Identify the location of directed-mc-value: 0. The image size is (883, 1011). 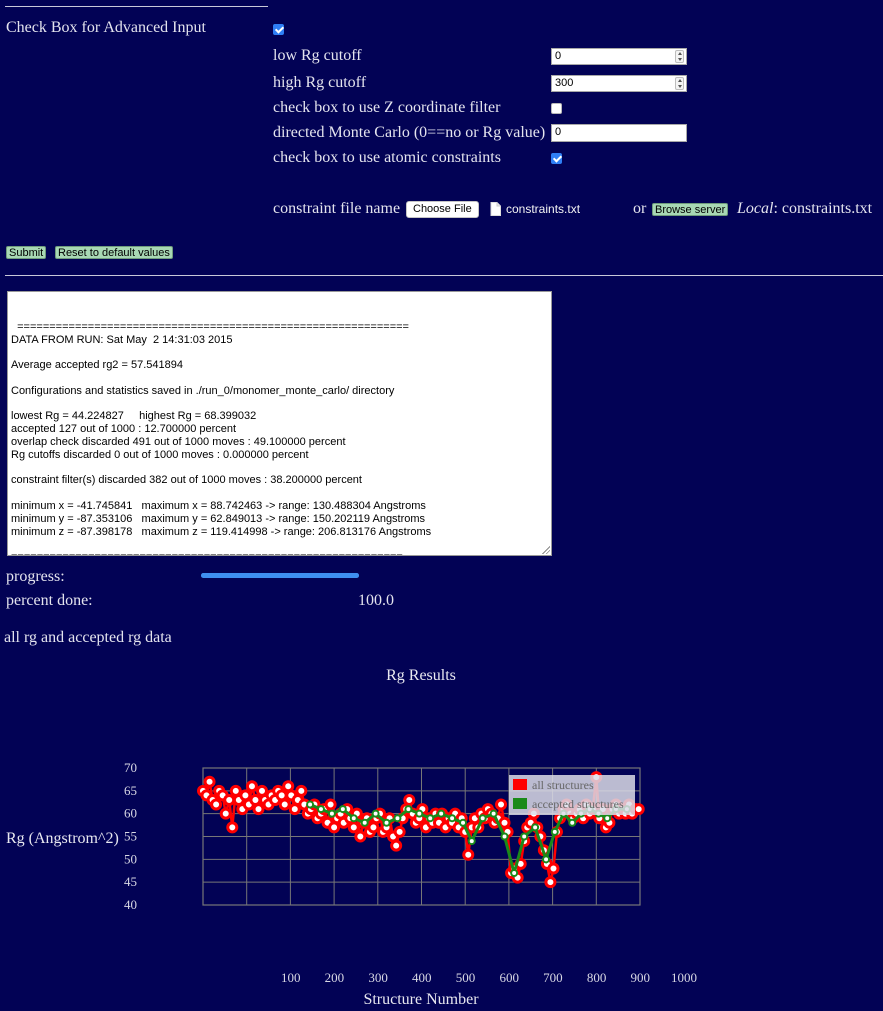
(558, 132).